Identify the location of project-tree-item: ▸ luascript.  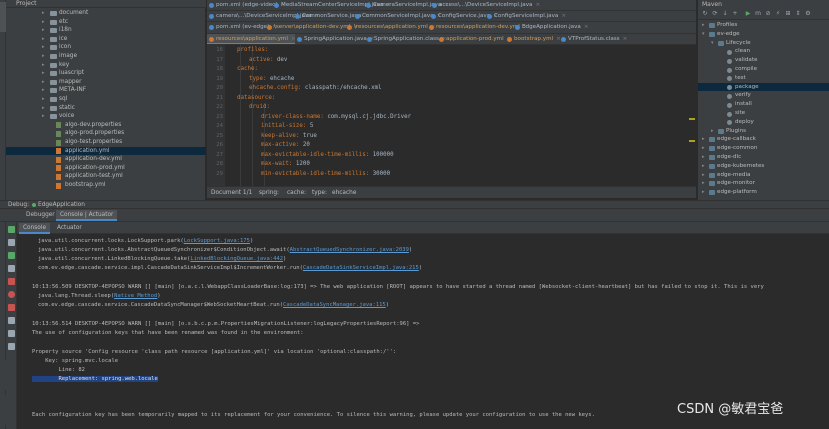
(106, 73).